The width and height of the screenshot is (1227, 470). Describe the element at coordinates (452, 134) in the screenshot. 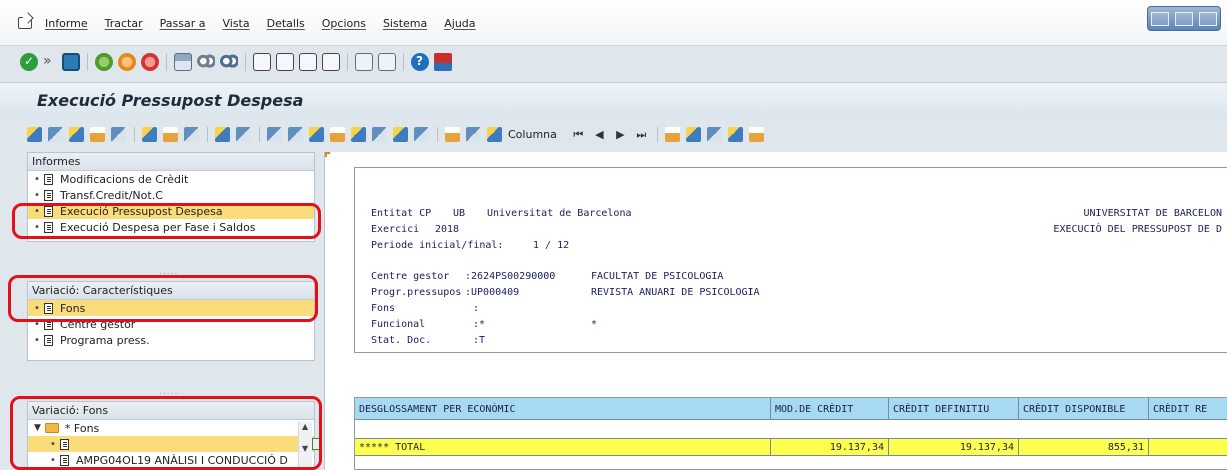

I see `copy-icon` at that location.